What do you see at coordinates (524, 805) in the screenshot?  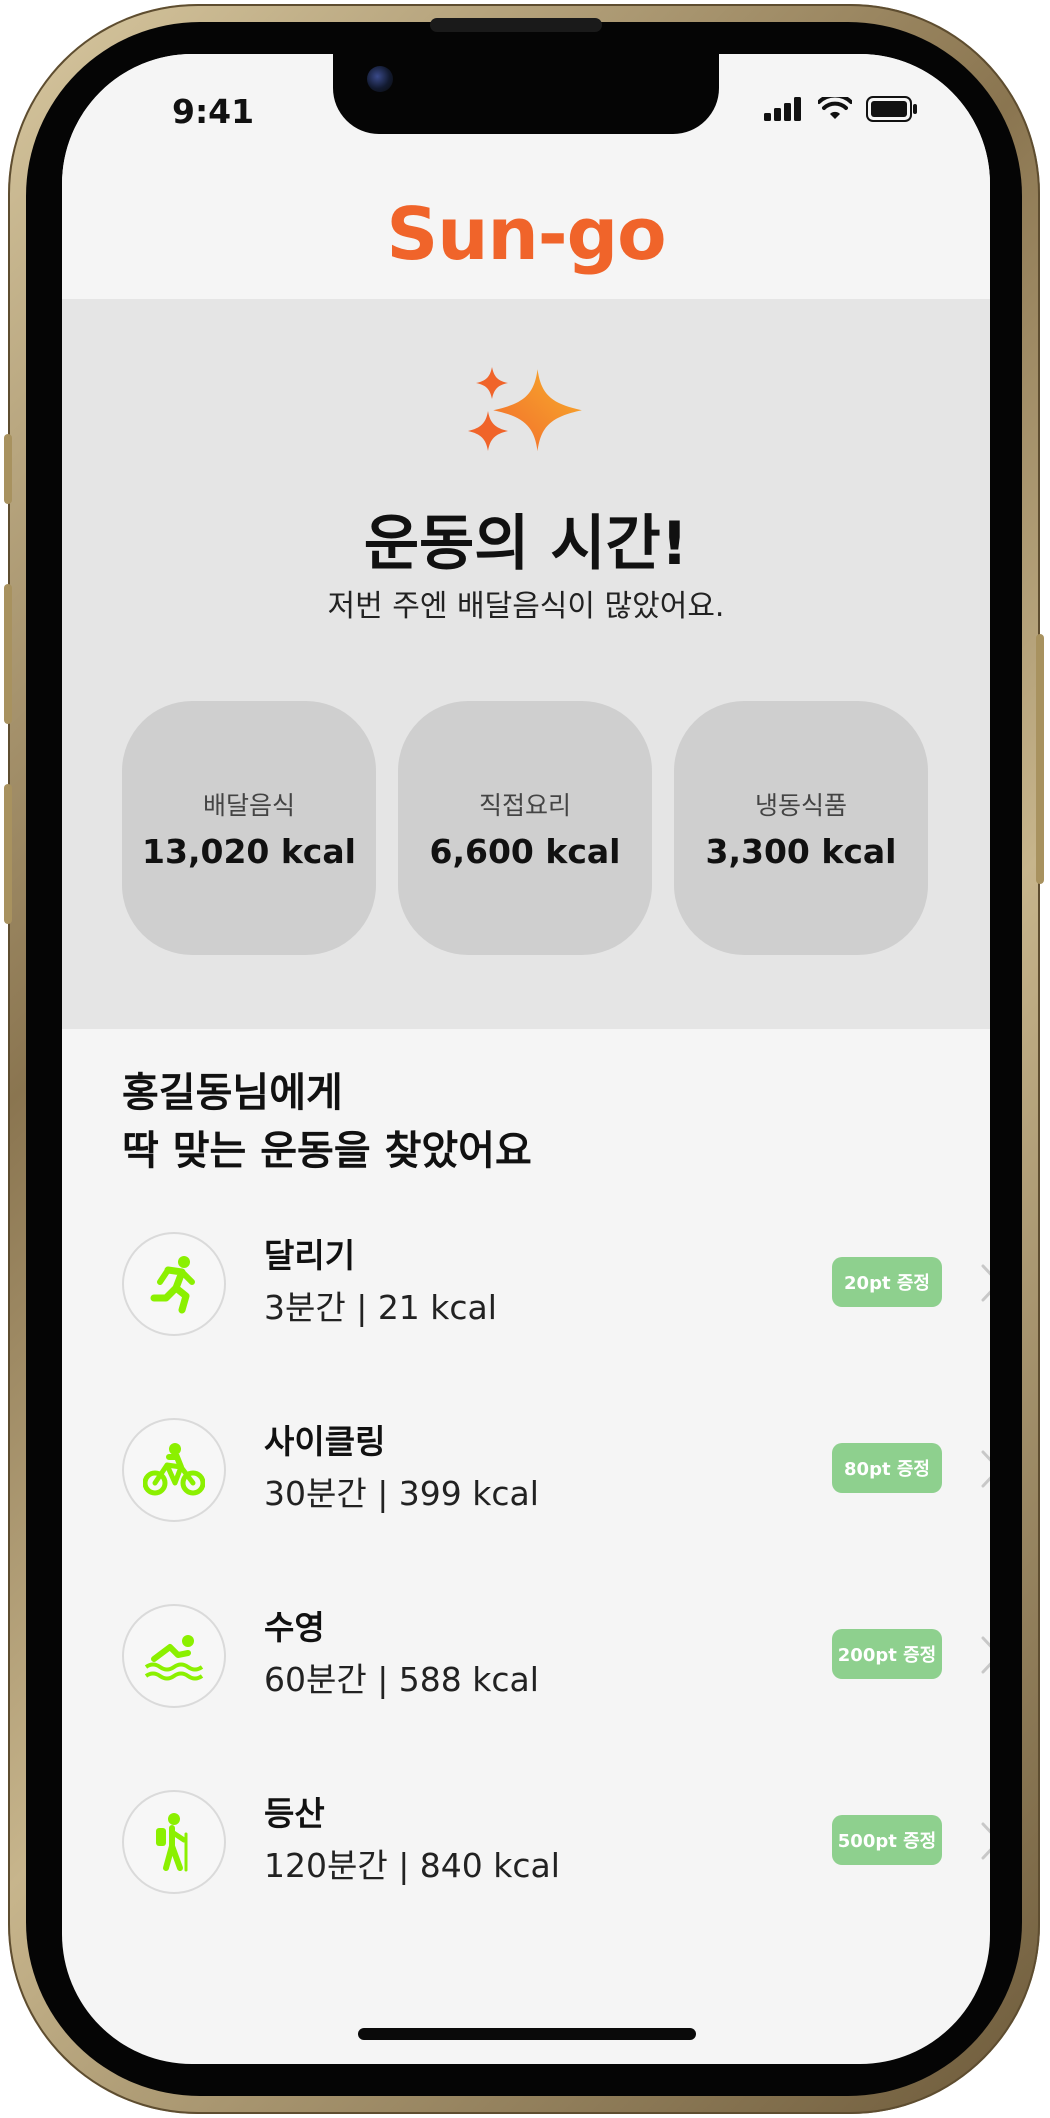 I see `stat-label: 직접요리` at bounding box center [524, 805].